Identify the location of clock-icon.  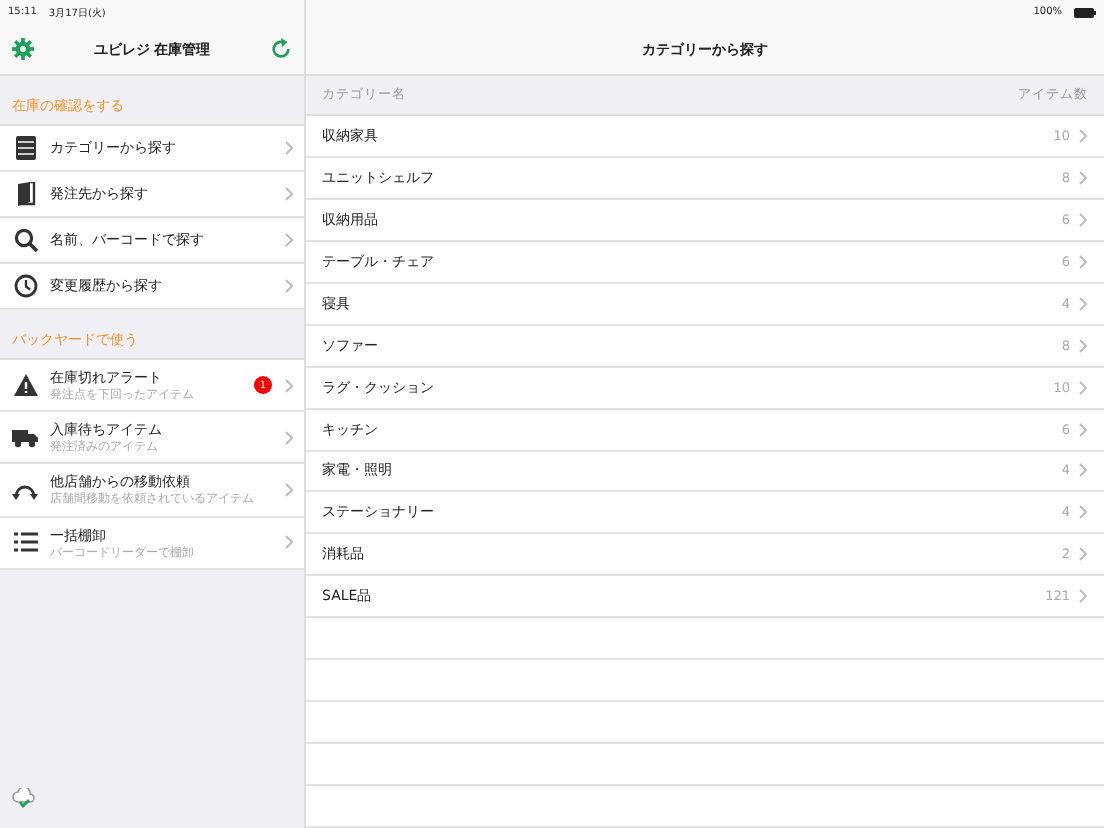
(25, 286).